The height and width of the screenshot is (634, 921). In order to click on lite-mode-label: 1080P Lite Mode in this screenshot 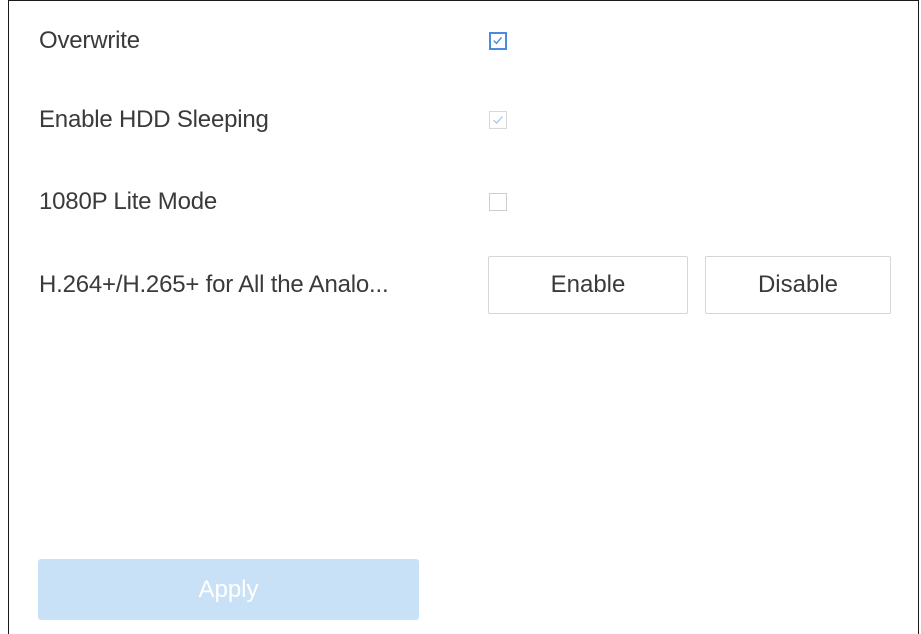, I will do `click(128, 201)`.